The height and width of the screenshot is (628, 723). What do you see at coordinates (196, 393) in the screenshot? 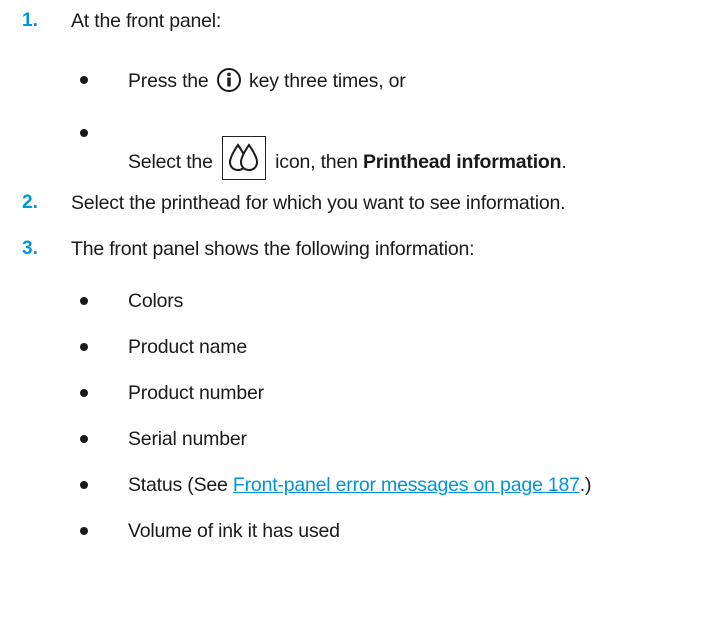
I see `list-item: Product number` at bounding box center [196, 393].